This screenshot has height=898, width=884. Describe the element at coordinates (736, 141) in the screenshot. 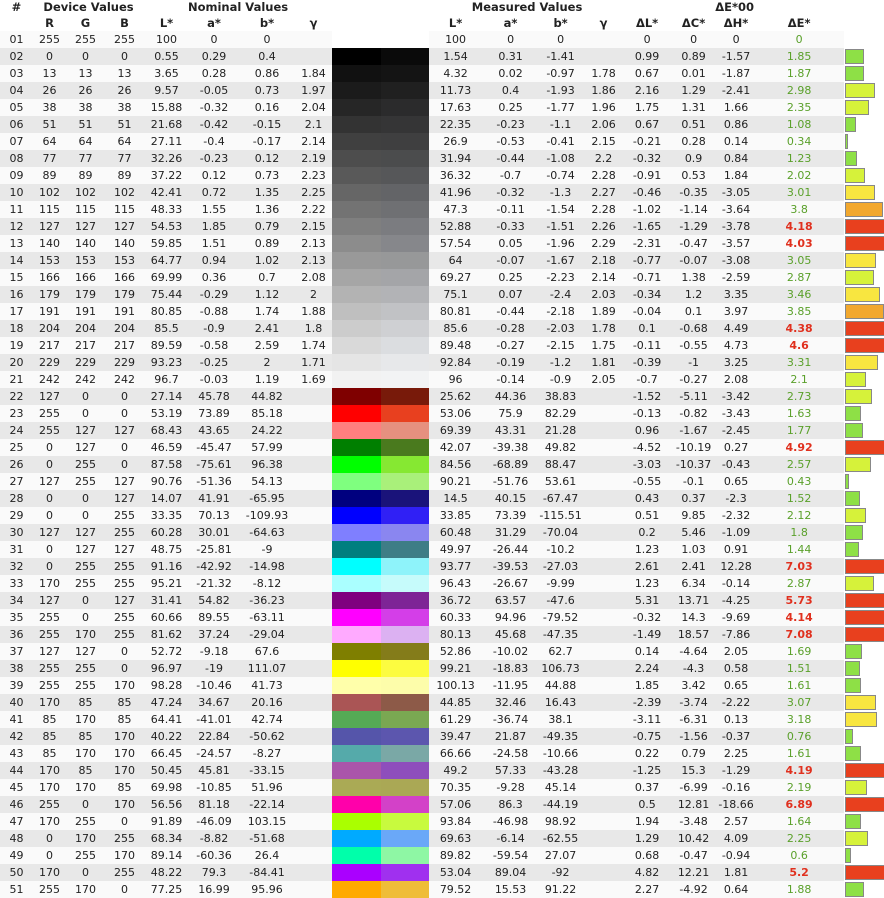

I see `cell-dH: 0.14` at that location.